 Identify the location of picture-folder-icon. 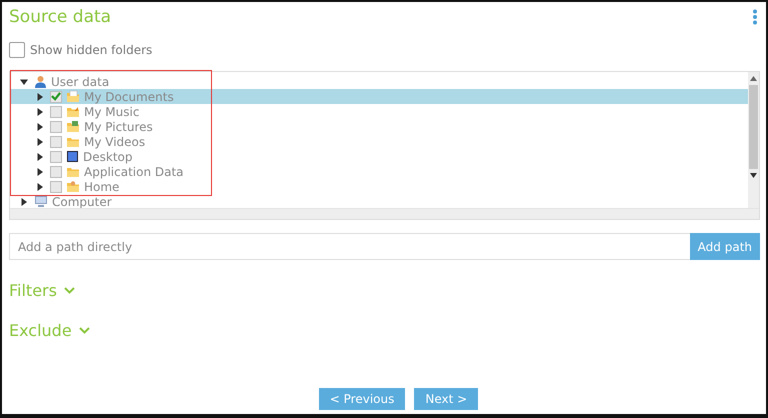
(73, 126).